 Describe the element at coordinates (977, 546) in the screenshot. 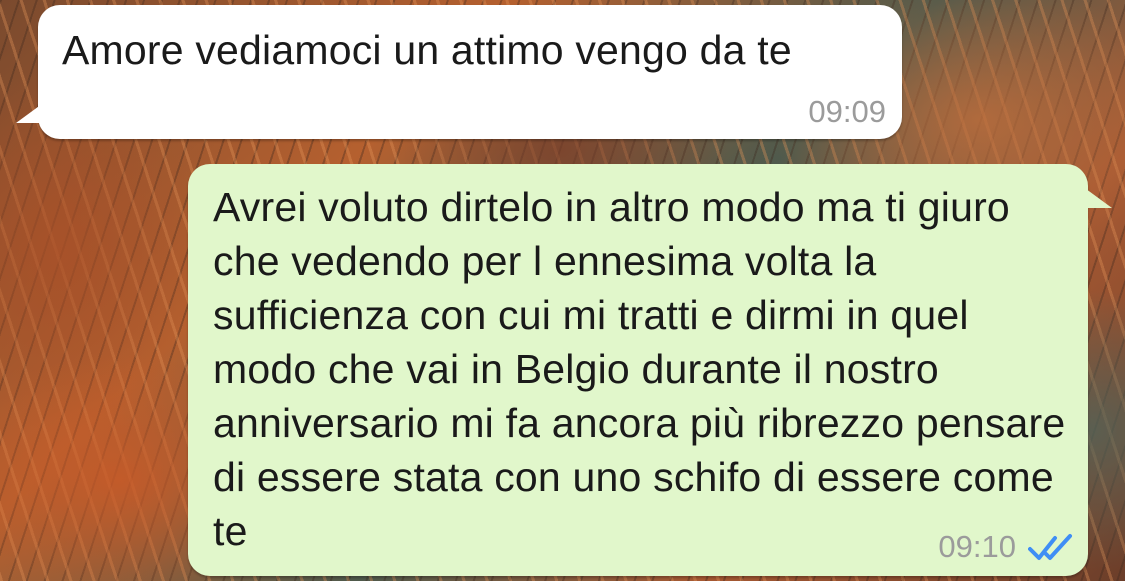

I see `message-timestamp: 09:10` at that location.